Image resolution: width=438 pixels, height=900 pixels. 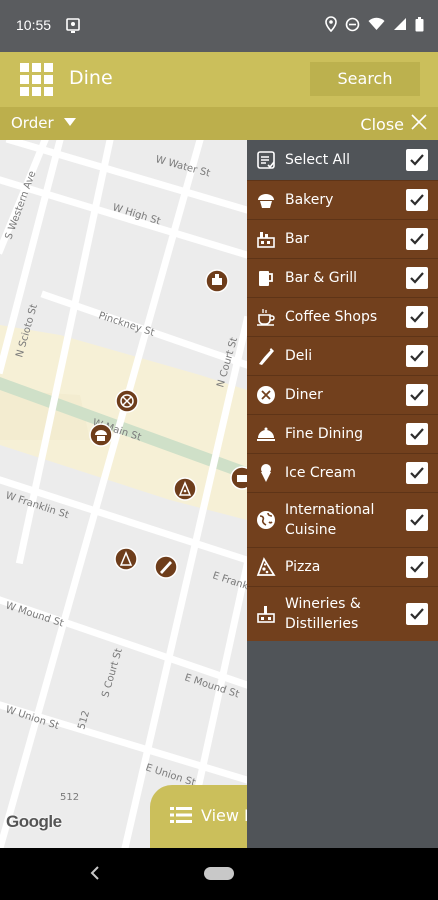 What do you see at coordinates (365, 79) in the screenshot?
I see `search-button: Search` at bounding box center [365, 79].